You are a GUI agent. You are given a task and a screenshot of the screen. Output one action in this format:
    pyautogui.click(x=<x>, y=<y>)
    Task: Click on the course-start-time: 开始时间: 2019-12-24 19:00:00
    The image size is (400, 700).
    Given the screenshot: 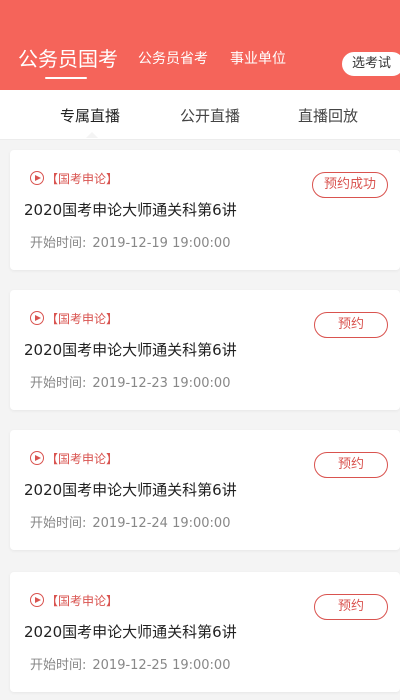 What is the action you would take?
    pyautogui.click(x=130, y=521)
    